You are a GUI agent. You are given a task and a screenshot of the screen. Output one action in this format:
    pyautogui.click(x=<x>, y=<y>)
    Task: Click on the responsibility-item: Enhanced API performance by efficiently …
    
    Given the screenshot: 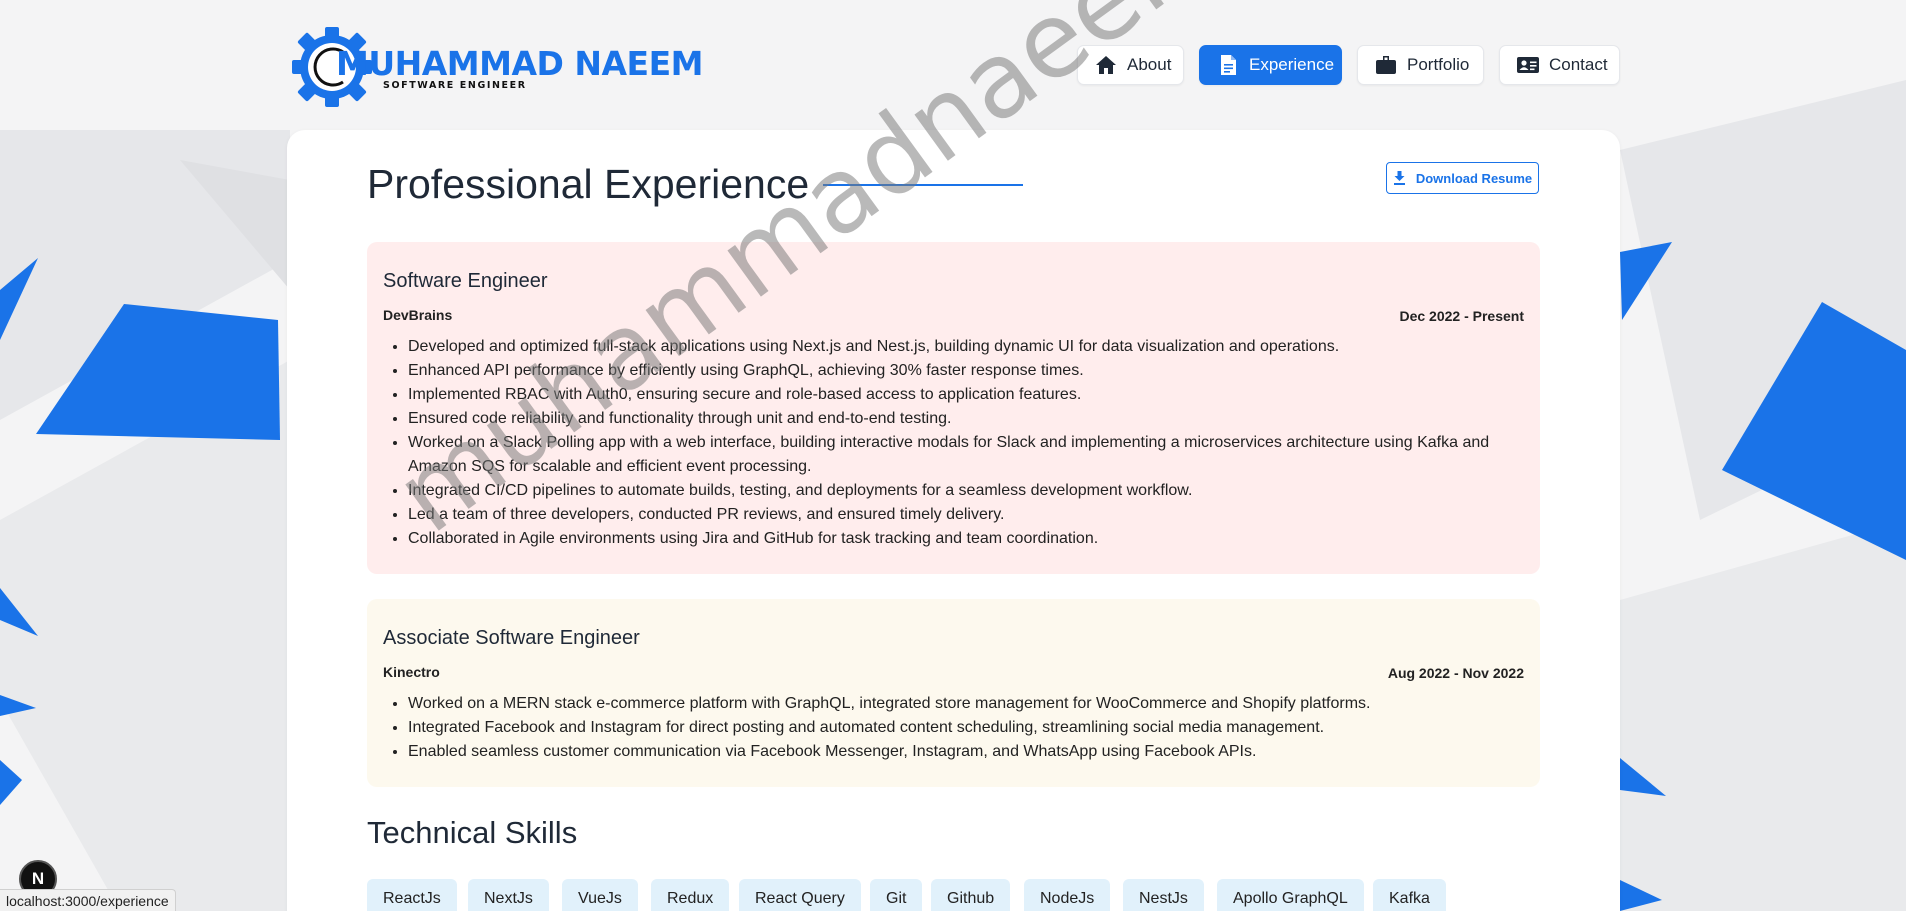 What is the action you would take?
    pyautogui.click(x=963, y=371)
    